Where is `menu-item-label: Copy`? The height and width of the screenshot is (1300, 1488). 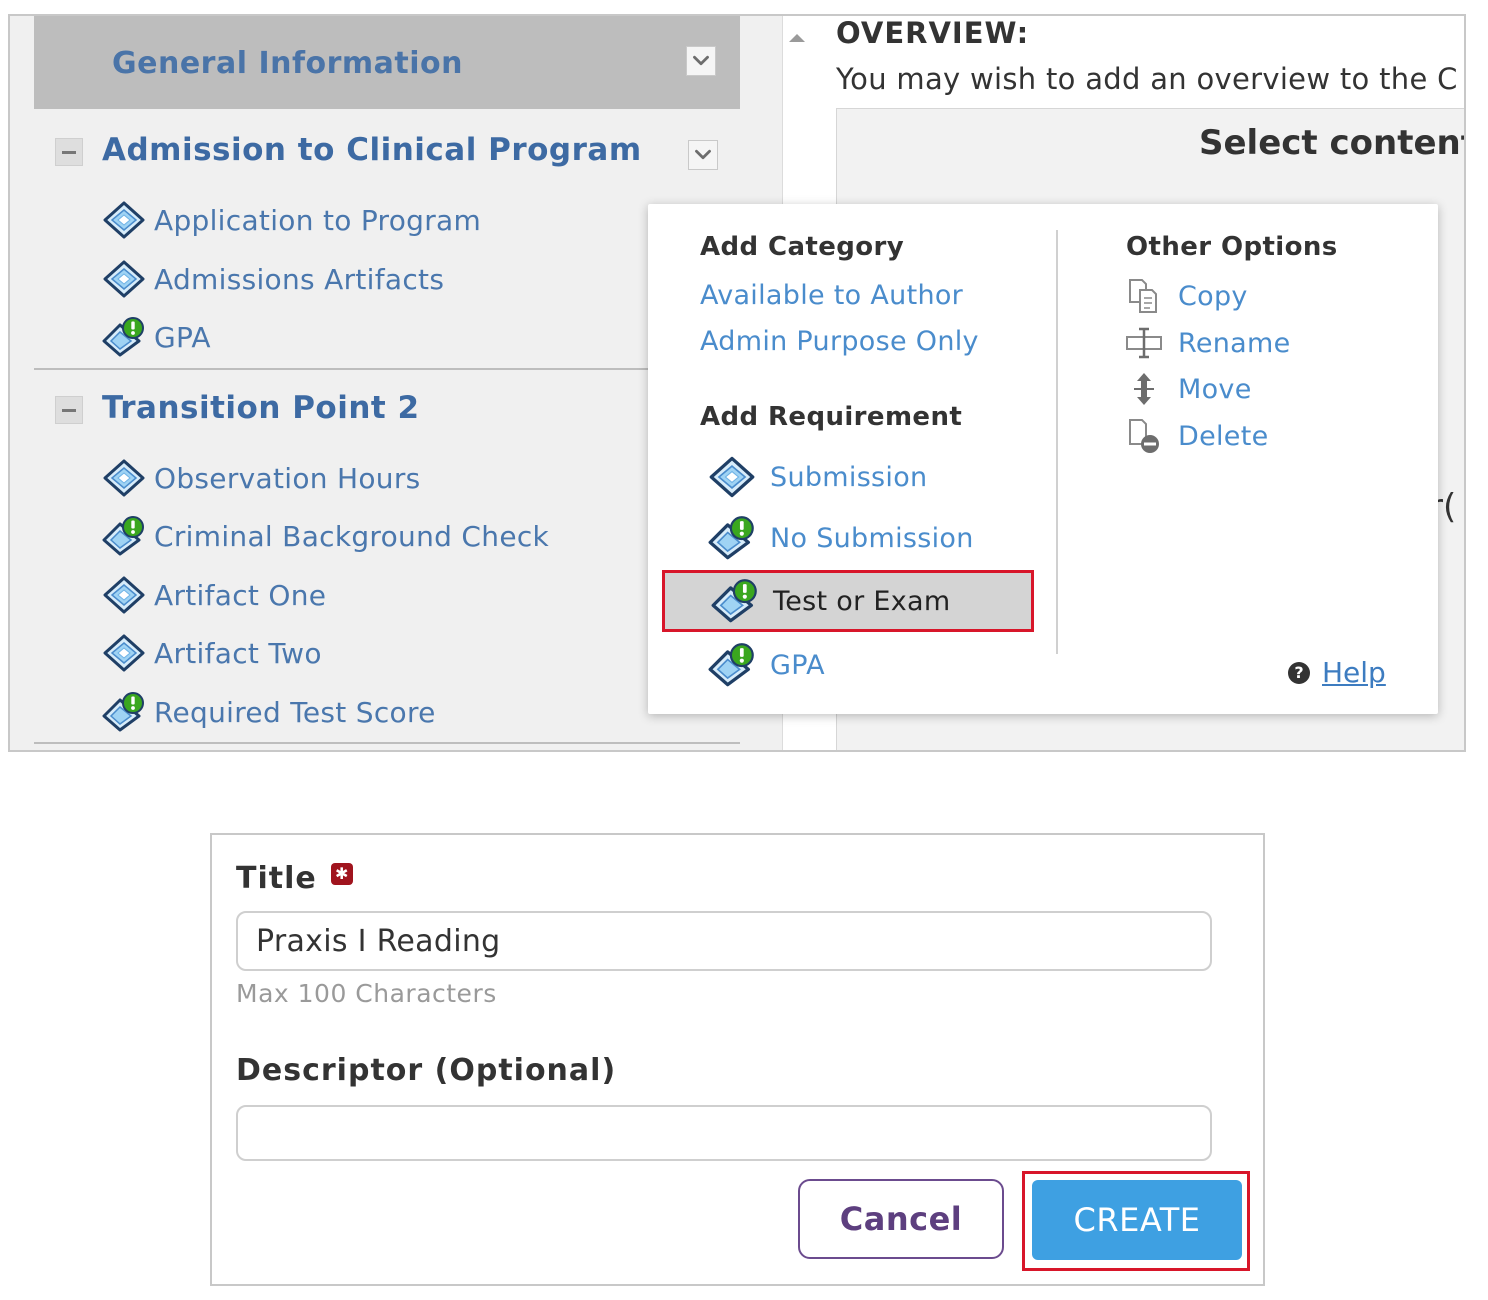
menu-item-label: Copy is located at coordinates (1213, 296).